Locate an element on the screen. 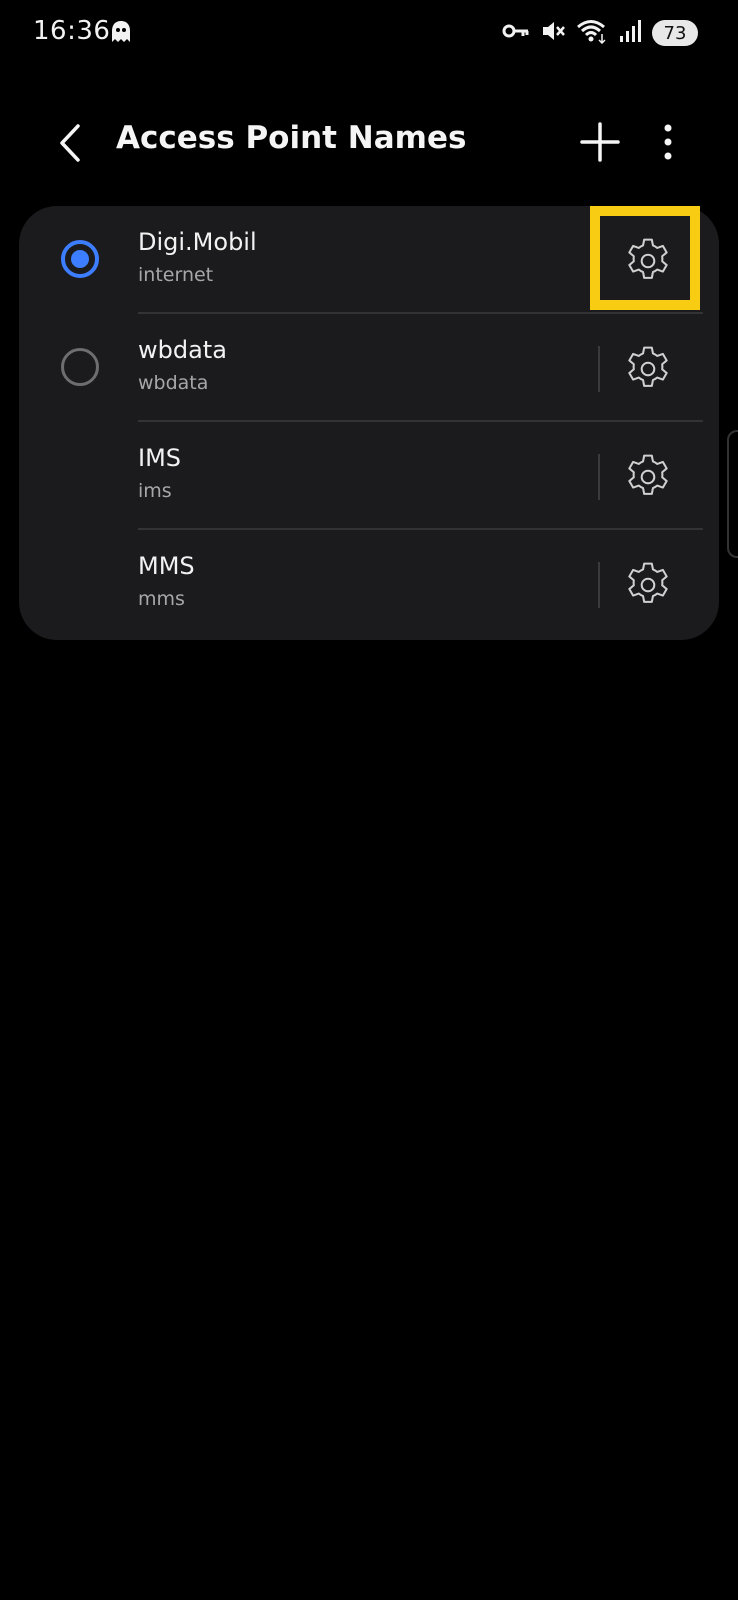 The image size is (738, 1600). chevron-left-icon is located at coordinates (70, 143).